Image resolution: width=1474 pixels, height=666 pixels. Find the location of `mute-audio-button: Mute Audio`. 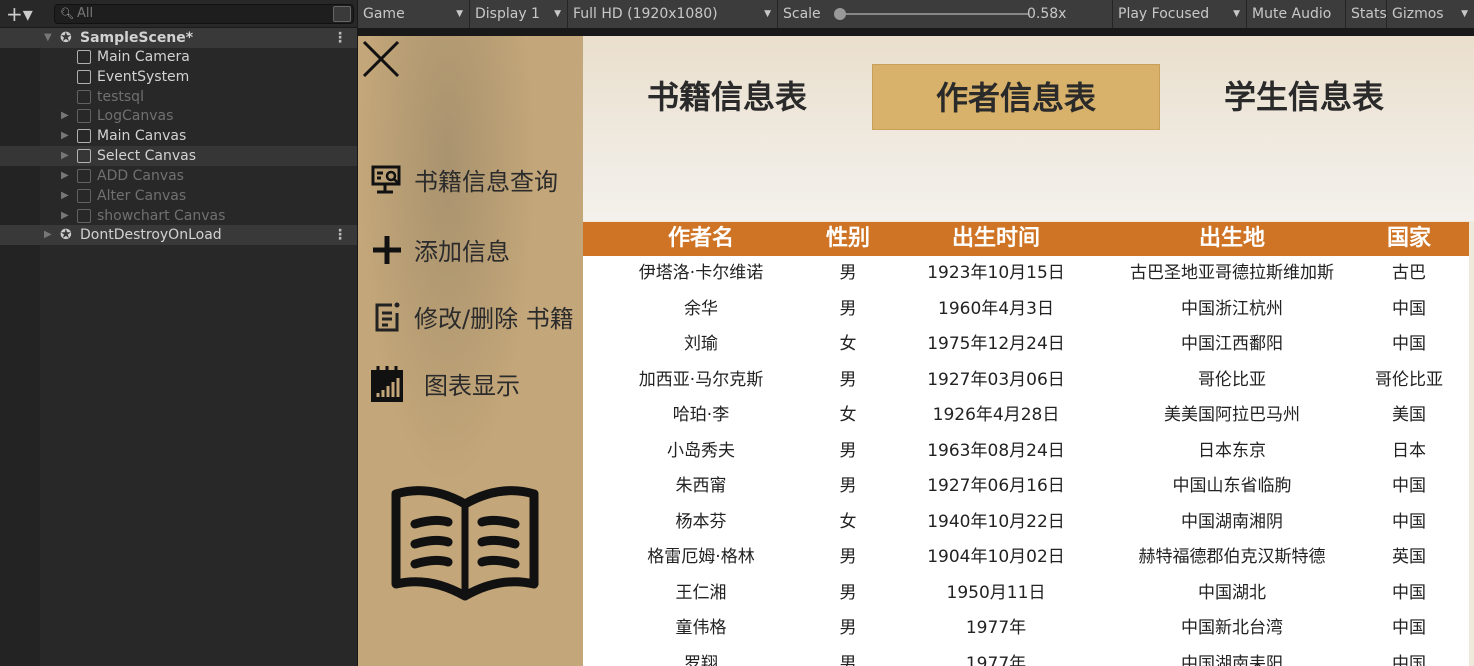

mute-audio-button: Mute Audio is located at coordinates (1296, 14).